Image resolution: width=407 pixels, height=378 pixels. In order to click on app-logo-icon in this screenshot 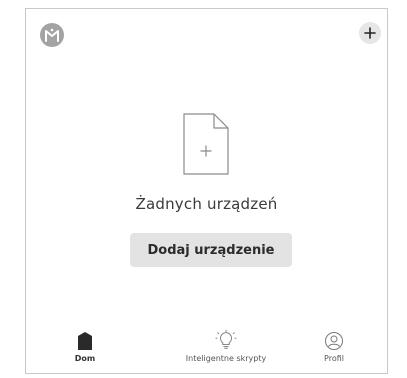, I will do `click(52, 35)`.